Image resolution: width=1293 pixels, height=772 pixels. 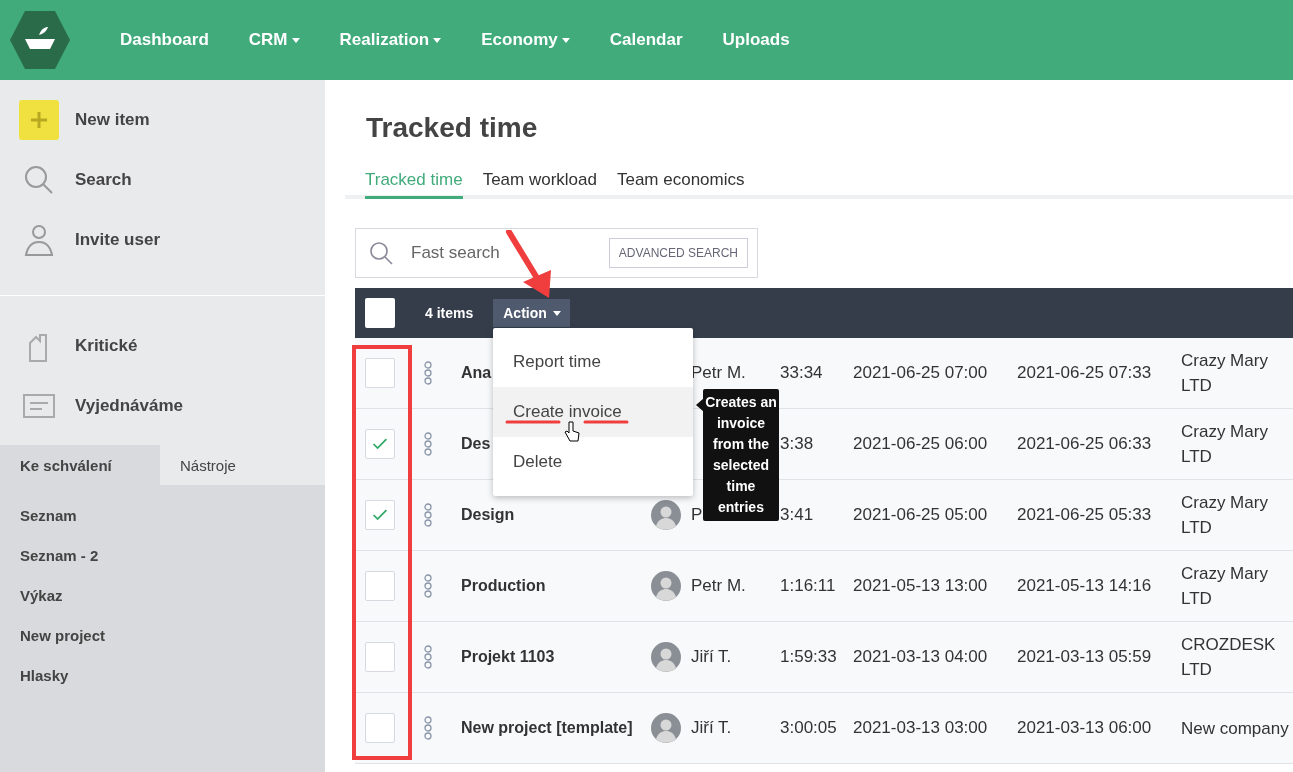 I want to click on action-button: Action, so click(x=531, y=313).